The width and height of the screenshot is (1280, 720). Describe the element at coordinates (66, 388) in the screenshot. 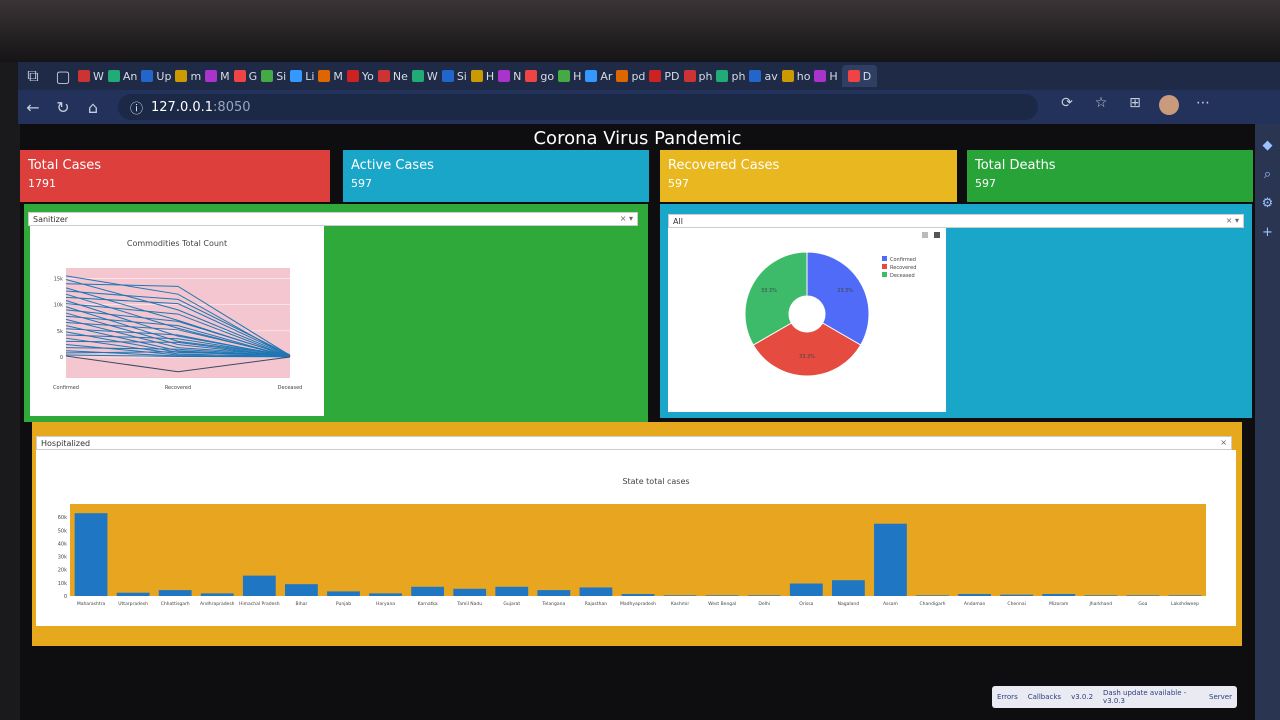

I see `x-tick-label: Confirmed` at that location.